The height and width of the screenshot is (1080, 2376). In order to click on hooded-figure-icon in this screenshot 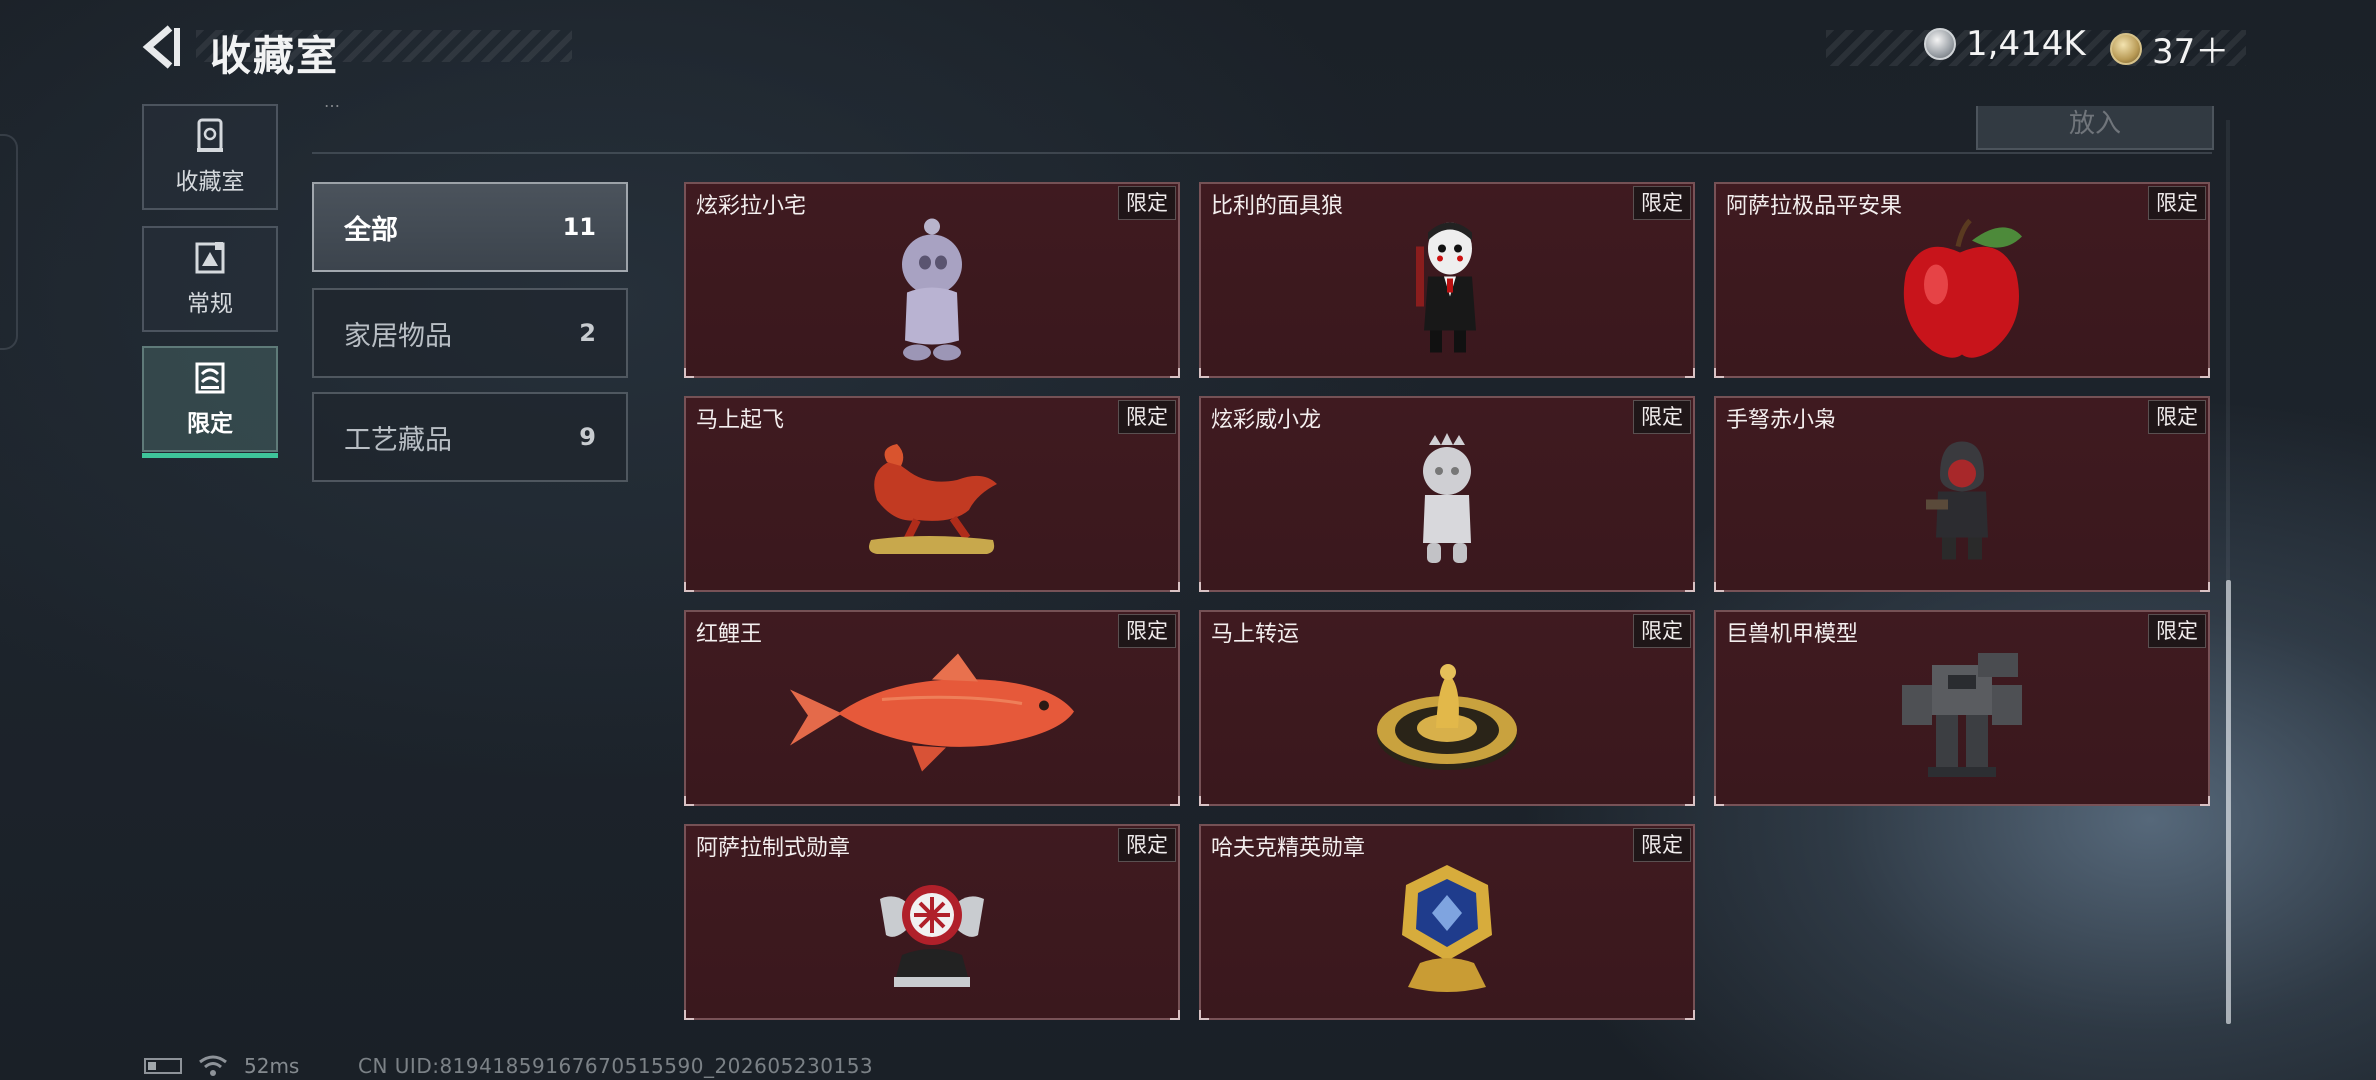, I will do `click(1957, 500)`.